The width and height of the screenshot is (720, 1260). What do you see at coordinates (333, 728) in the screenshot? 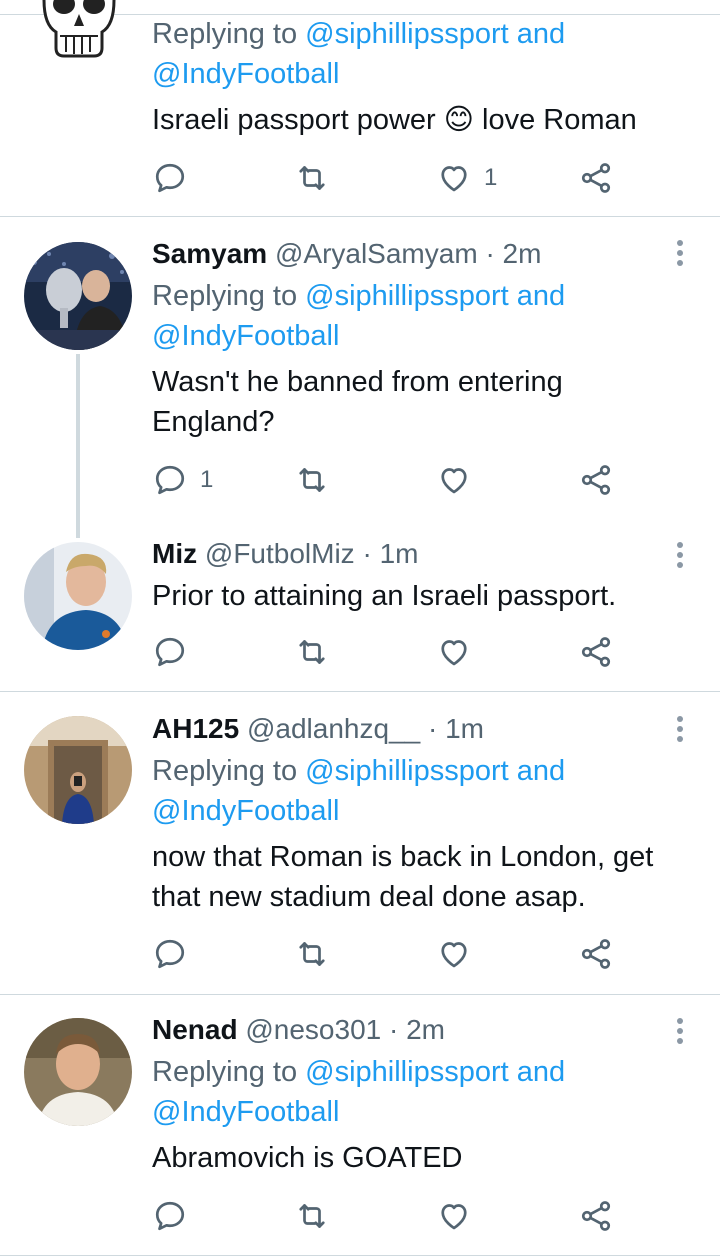
I see `user-handle: @adlanhzq__` at bounding box center [333, 728].